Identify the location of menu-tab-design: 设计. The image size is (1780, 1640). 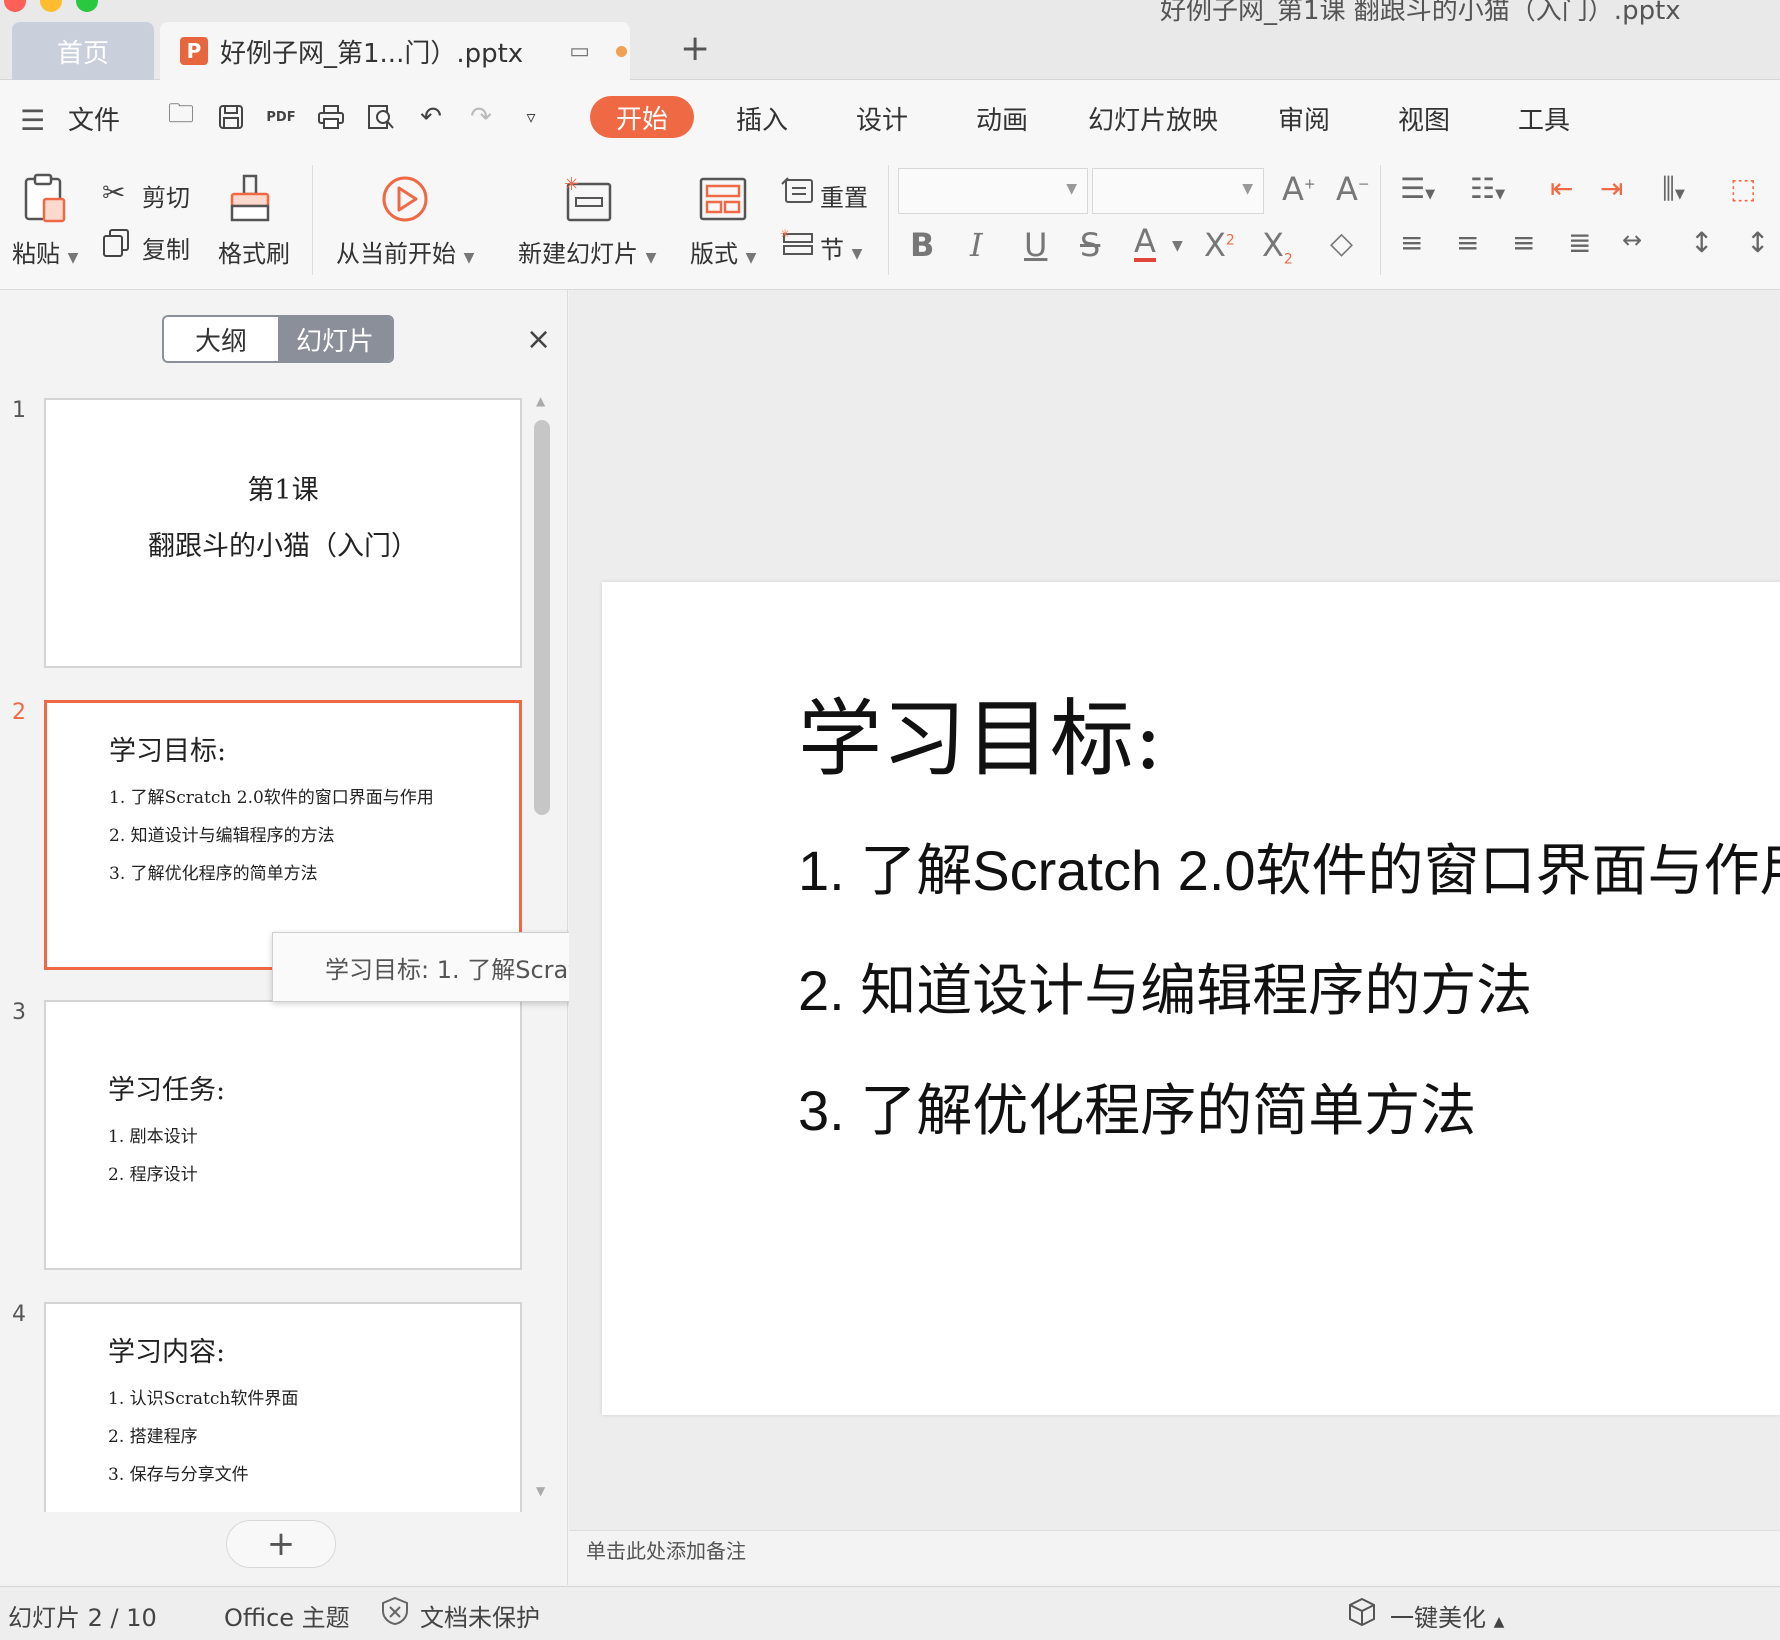
(882, 118).